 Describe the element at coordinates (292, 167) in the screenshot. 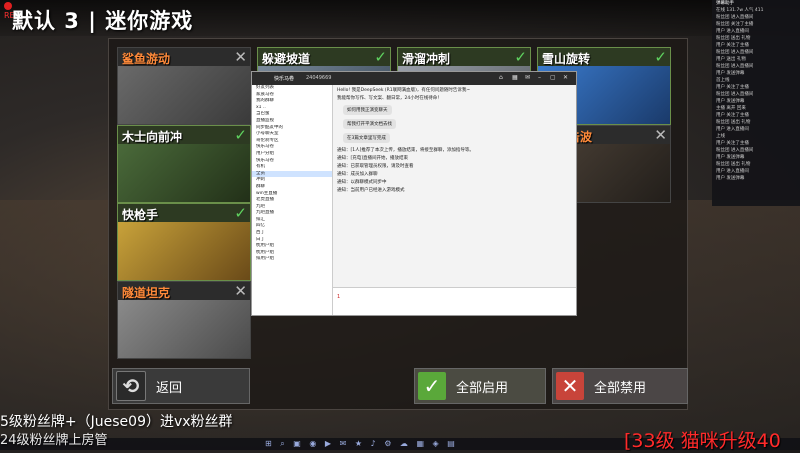

I see `chat-sidebar-item: 有机` at that location.